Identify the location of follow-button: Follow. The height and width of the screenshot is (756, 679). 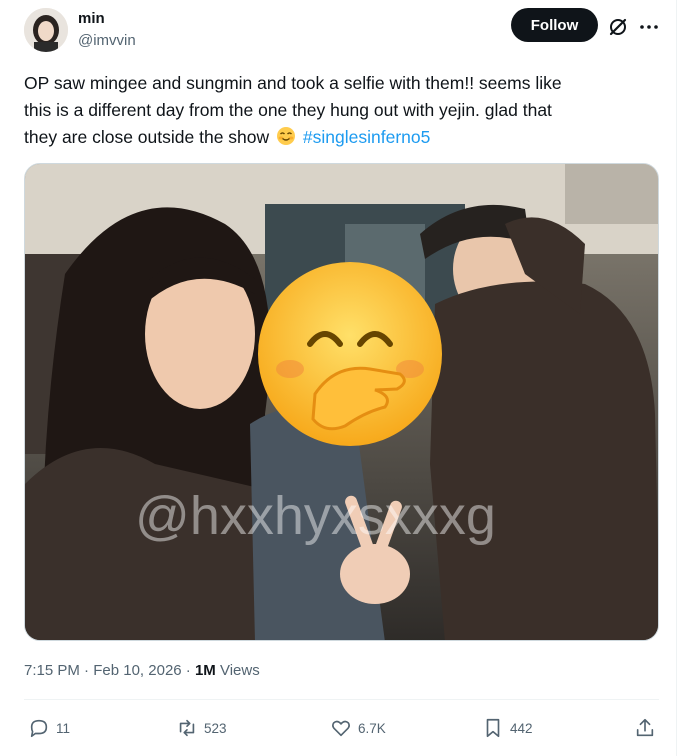
(554, 25).